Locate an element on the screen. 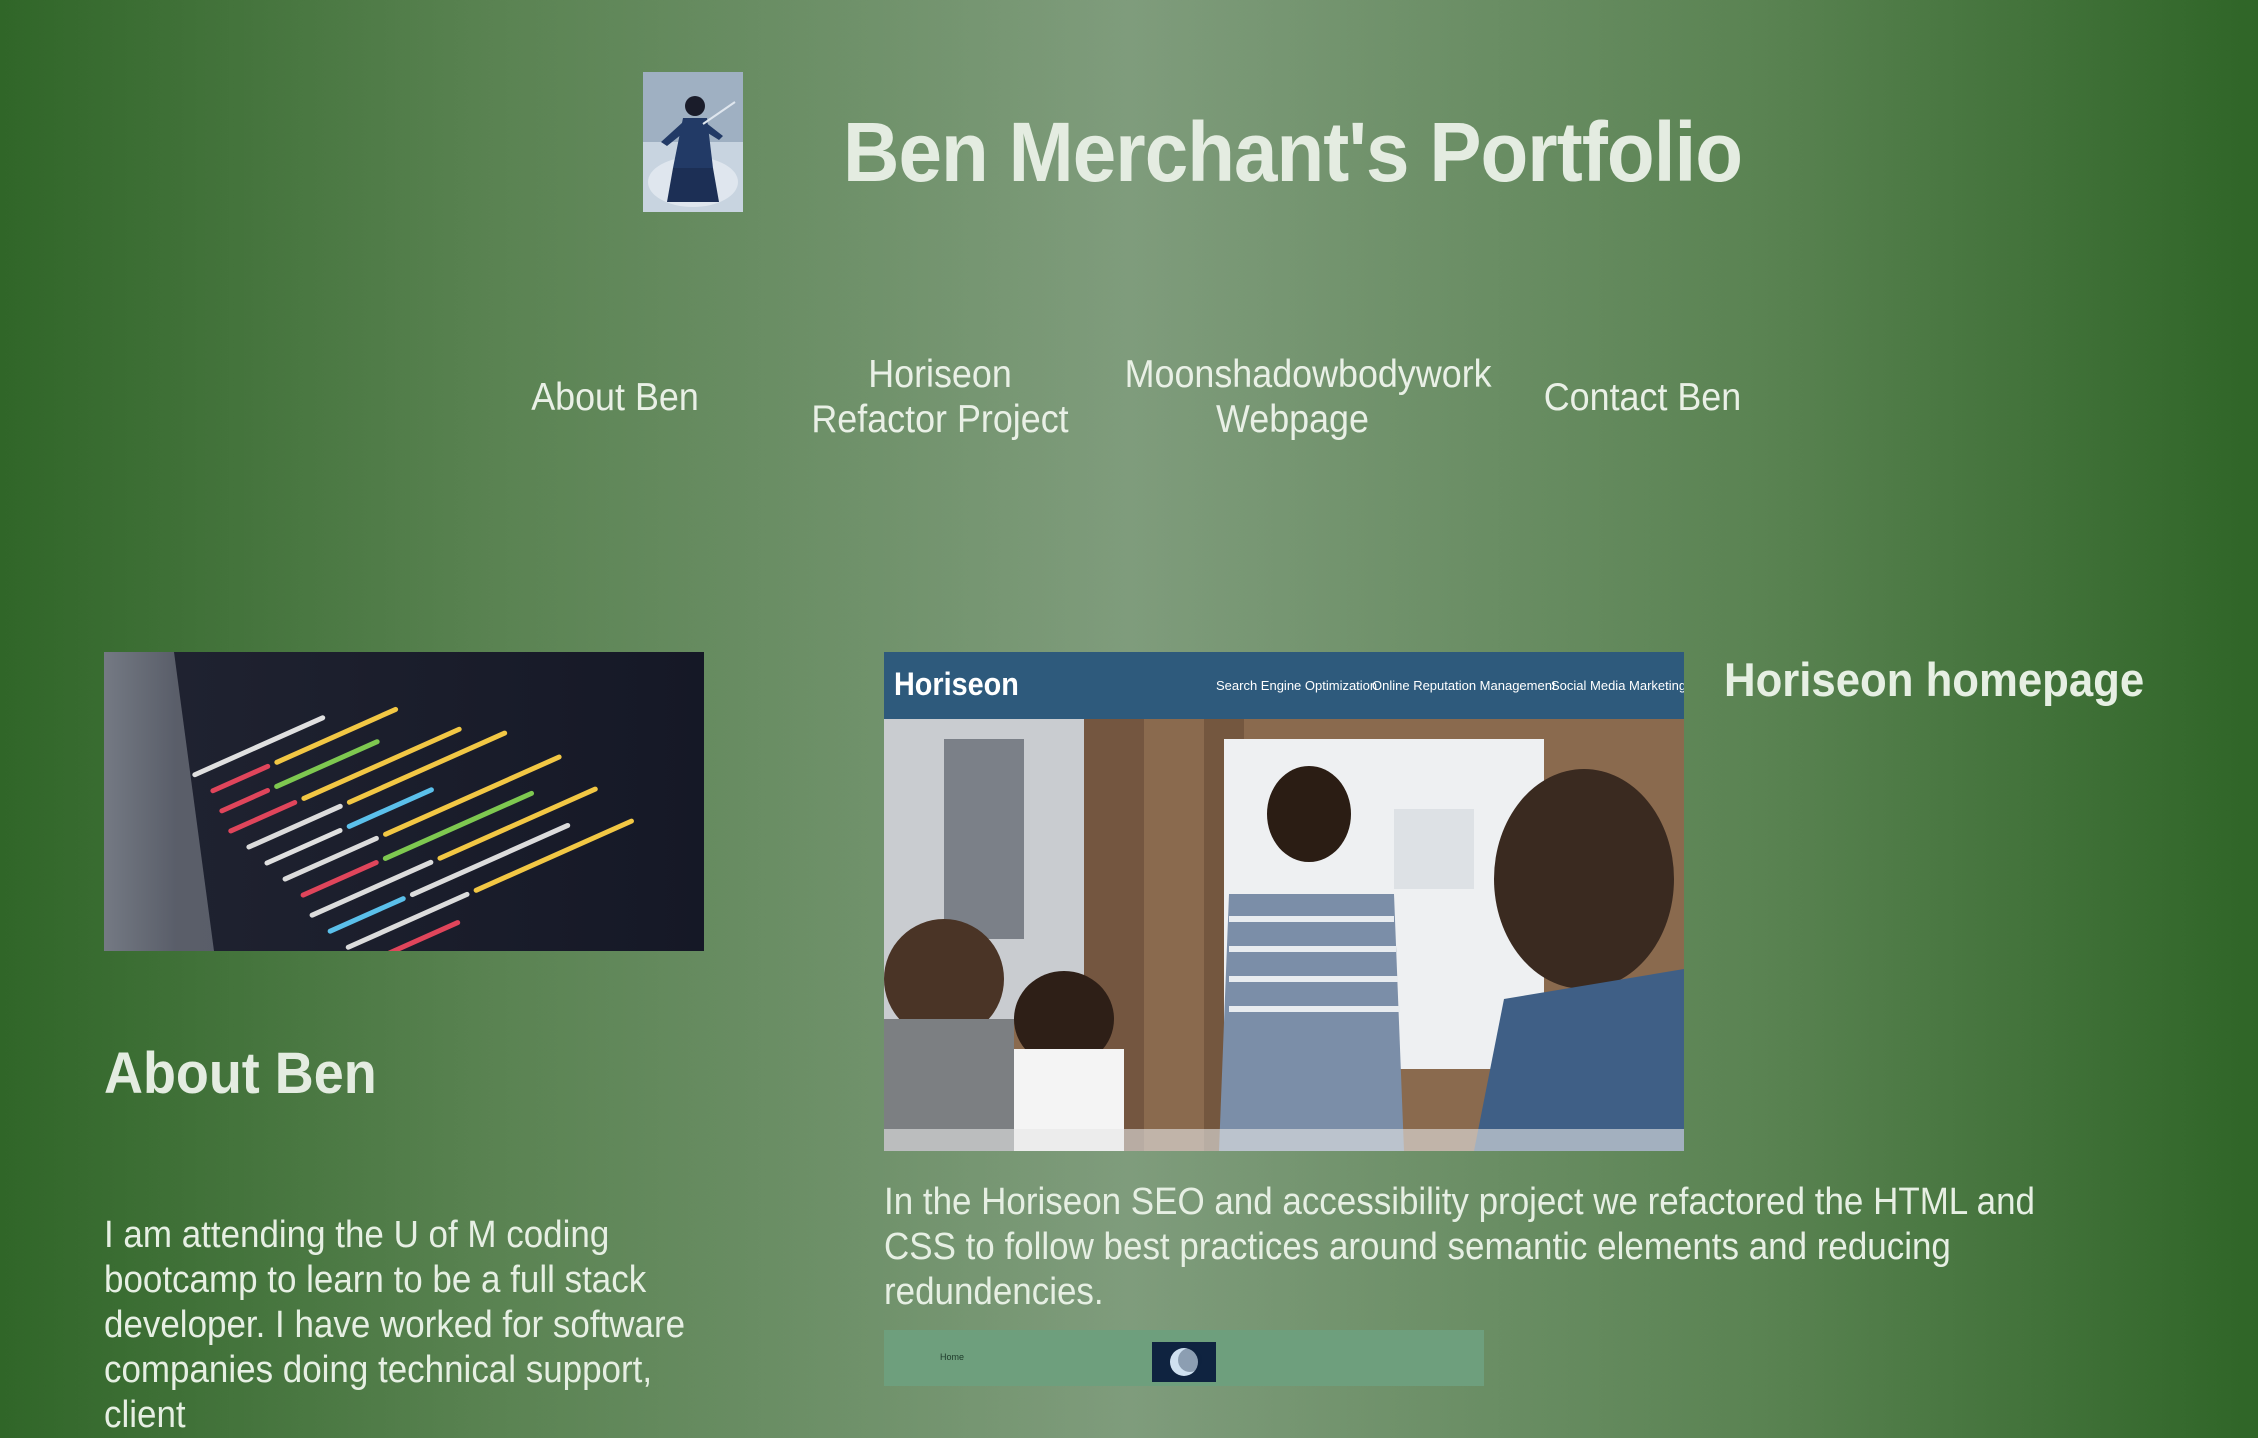 Image resolution: width=2258 pixels, height=1438 pixels. warrior-avatar-image is located at coordinates (693, 142).